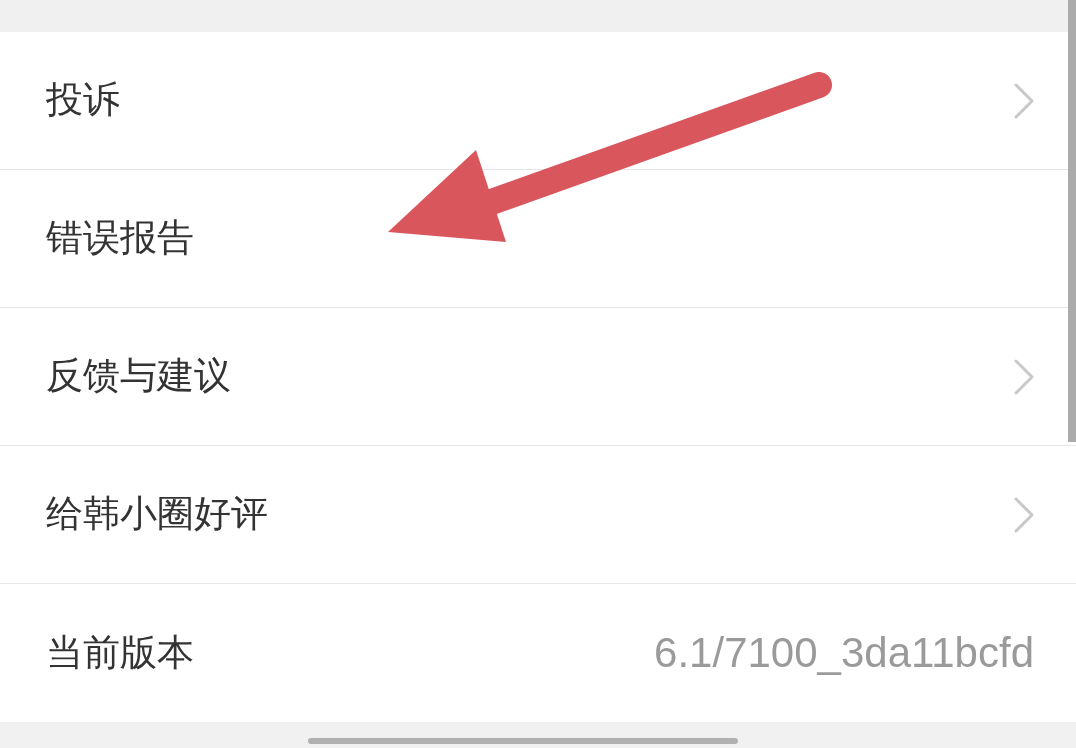  What do you see at coordinates (844, 652) in the screenshot?
I see `version-value: 6.1/7100_3da11bcfd` at bounding box center [844, 652].